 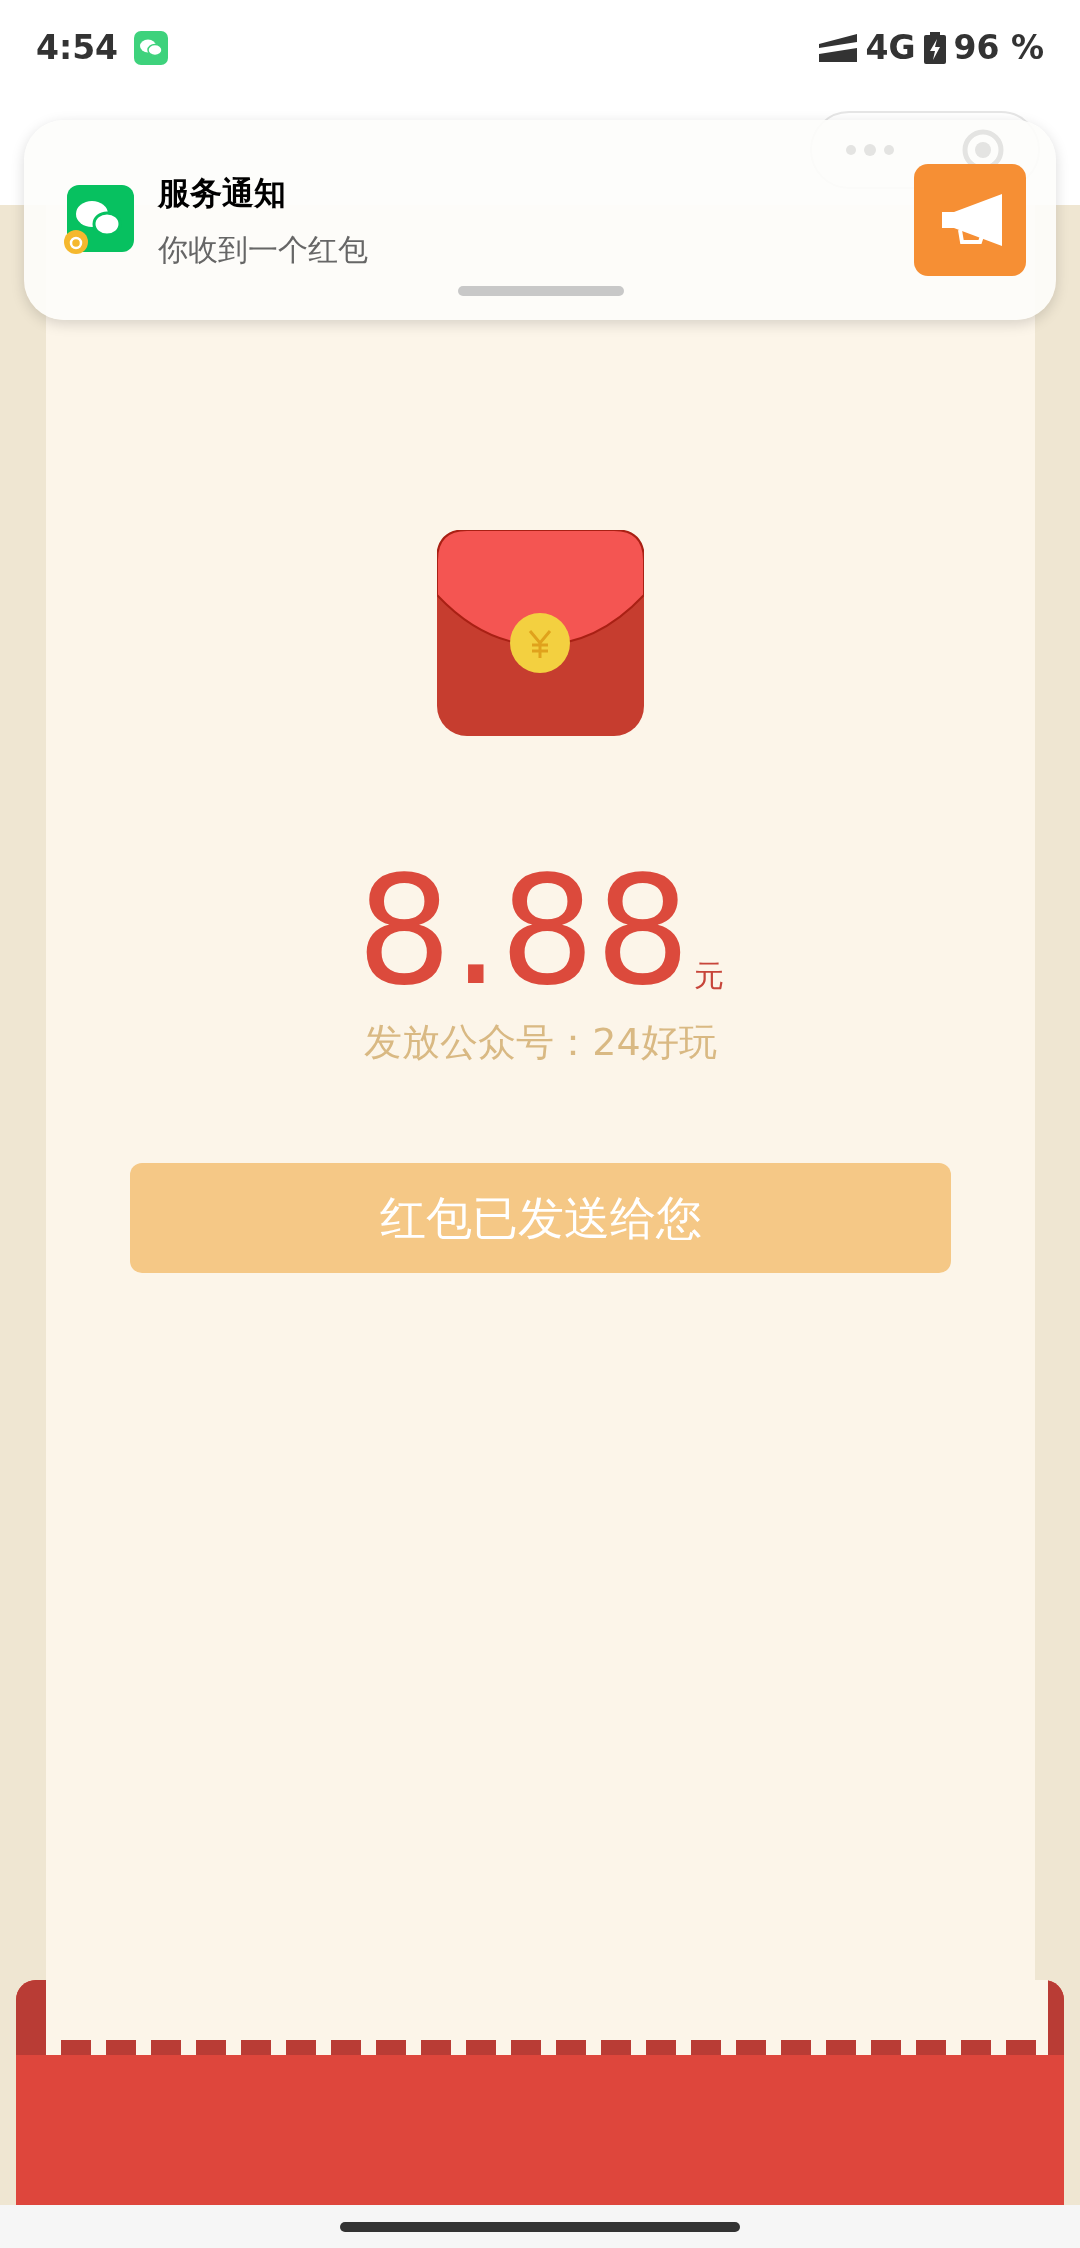 I want to click on amount: 8.88, so click(x=523, y=931).